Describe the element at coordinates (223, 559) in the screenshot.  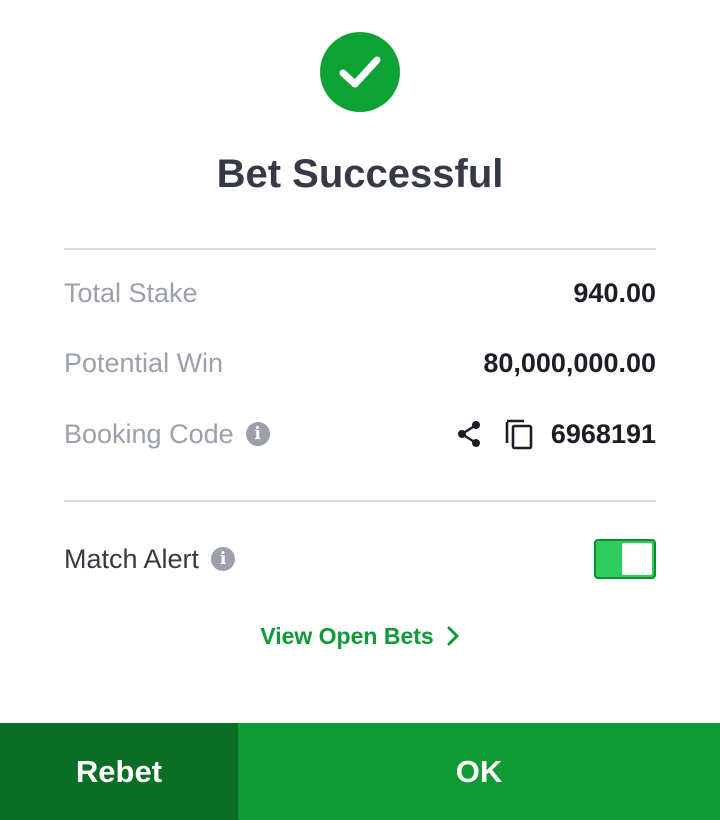
I see `match-alert-info-icon: i` at that location.